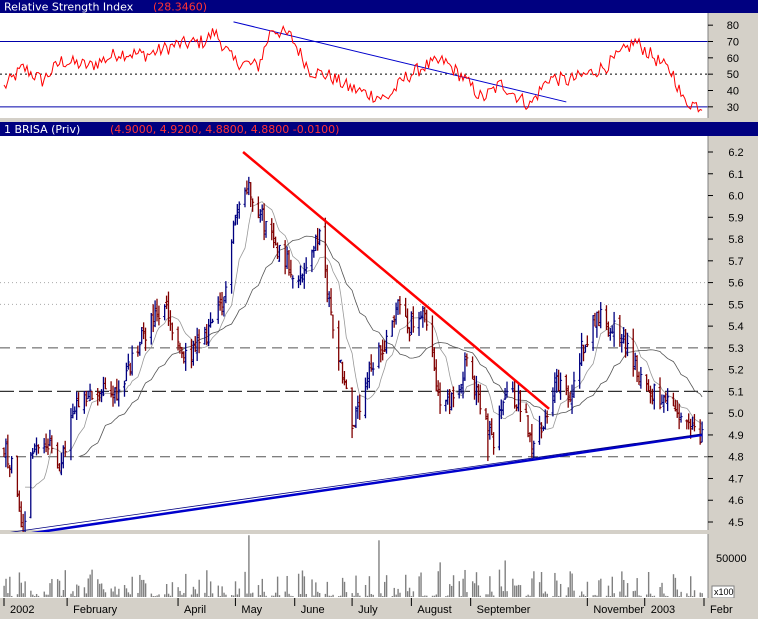  Describe the element at coordinates (724, 592) in the screenshot. I see `volume-scale-label: x100` at that location.